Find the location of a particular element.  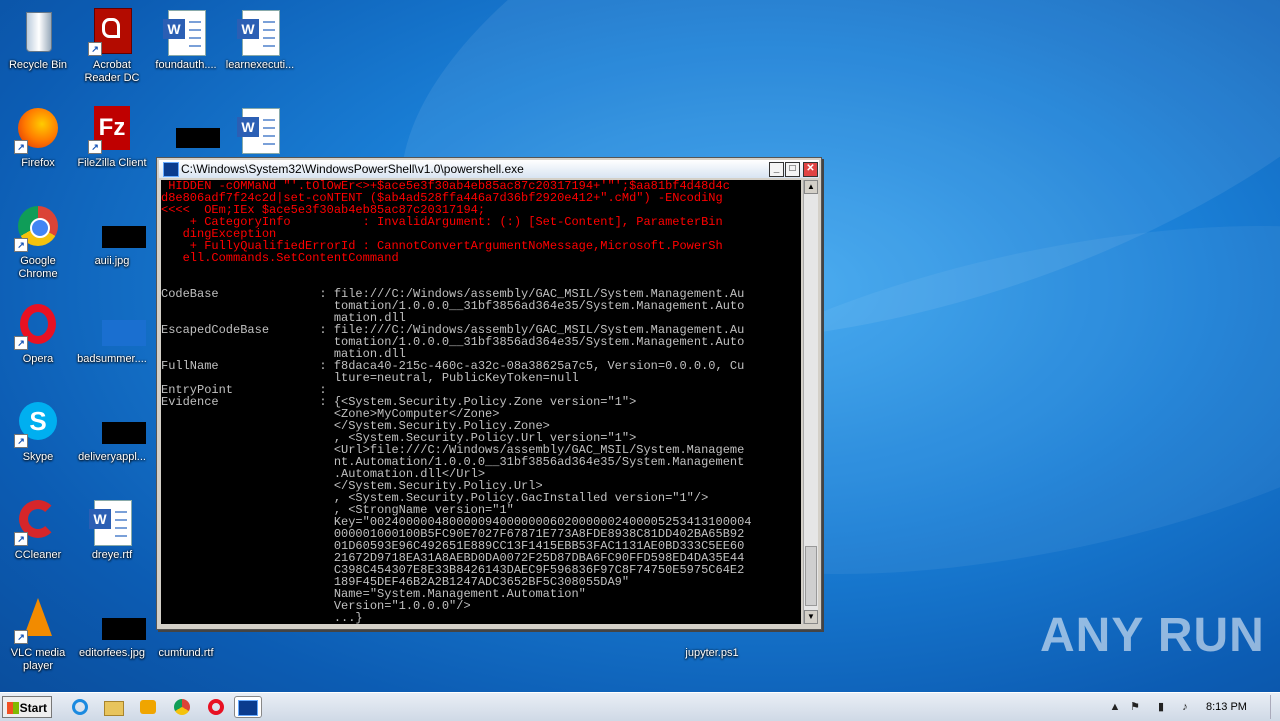

show-desktop-button is located at coordinates (1275, 707).